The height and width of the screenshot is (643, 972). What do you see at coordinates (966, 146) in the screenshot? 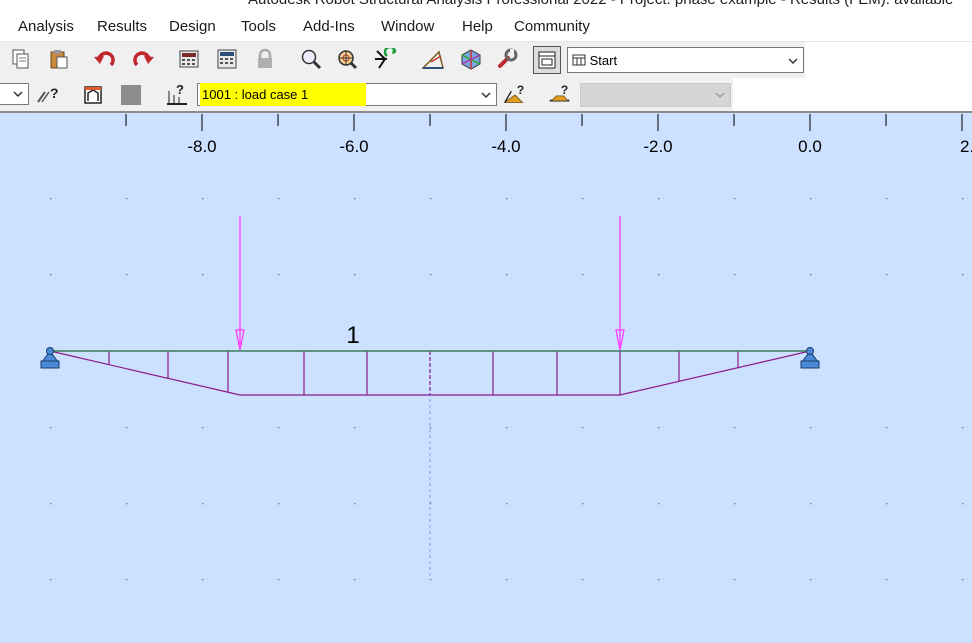
I see `axis-label: 2.0` at bounding box center [966, 146].